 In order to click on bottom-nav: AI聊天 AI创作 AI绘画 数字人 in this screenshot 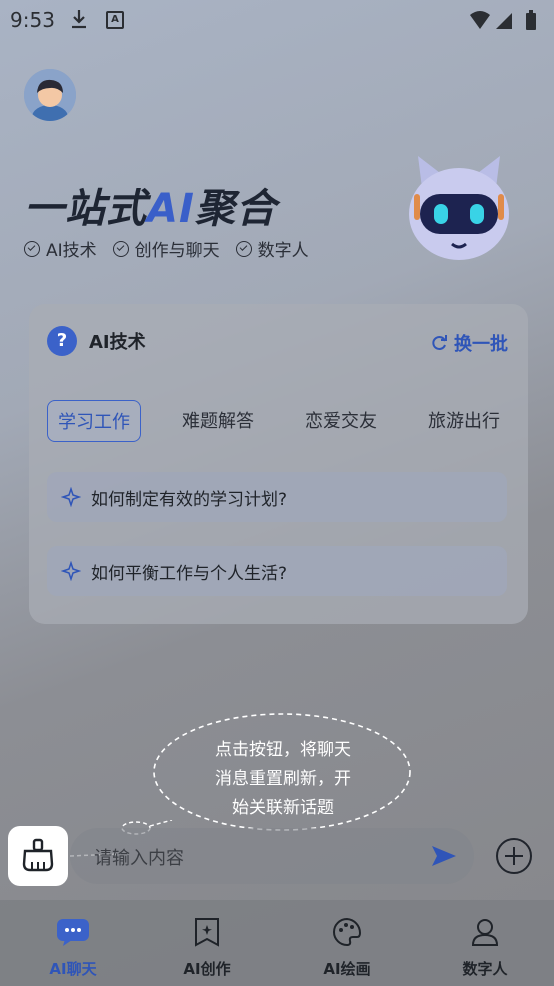, I will do `click(277, 943)`.